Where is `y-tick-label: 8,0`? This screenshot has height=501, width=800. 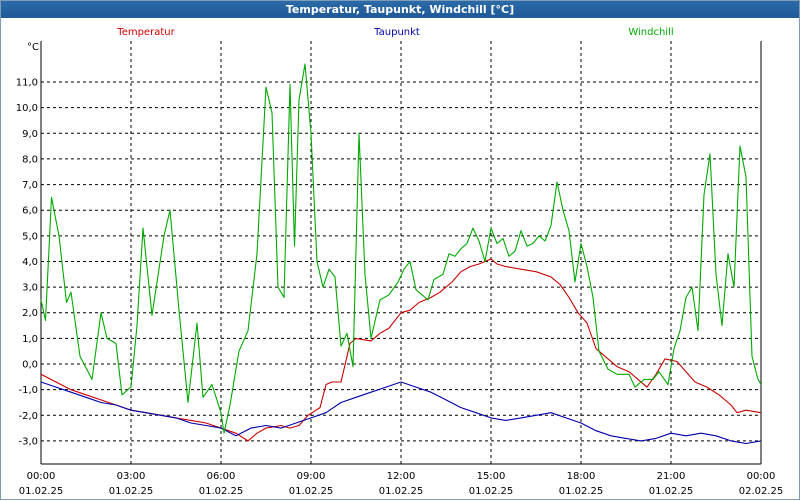 y-tick-label: 8,0 is located at coordinates (30, 159).